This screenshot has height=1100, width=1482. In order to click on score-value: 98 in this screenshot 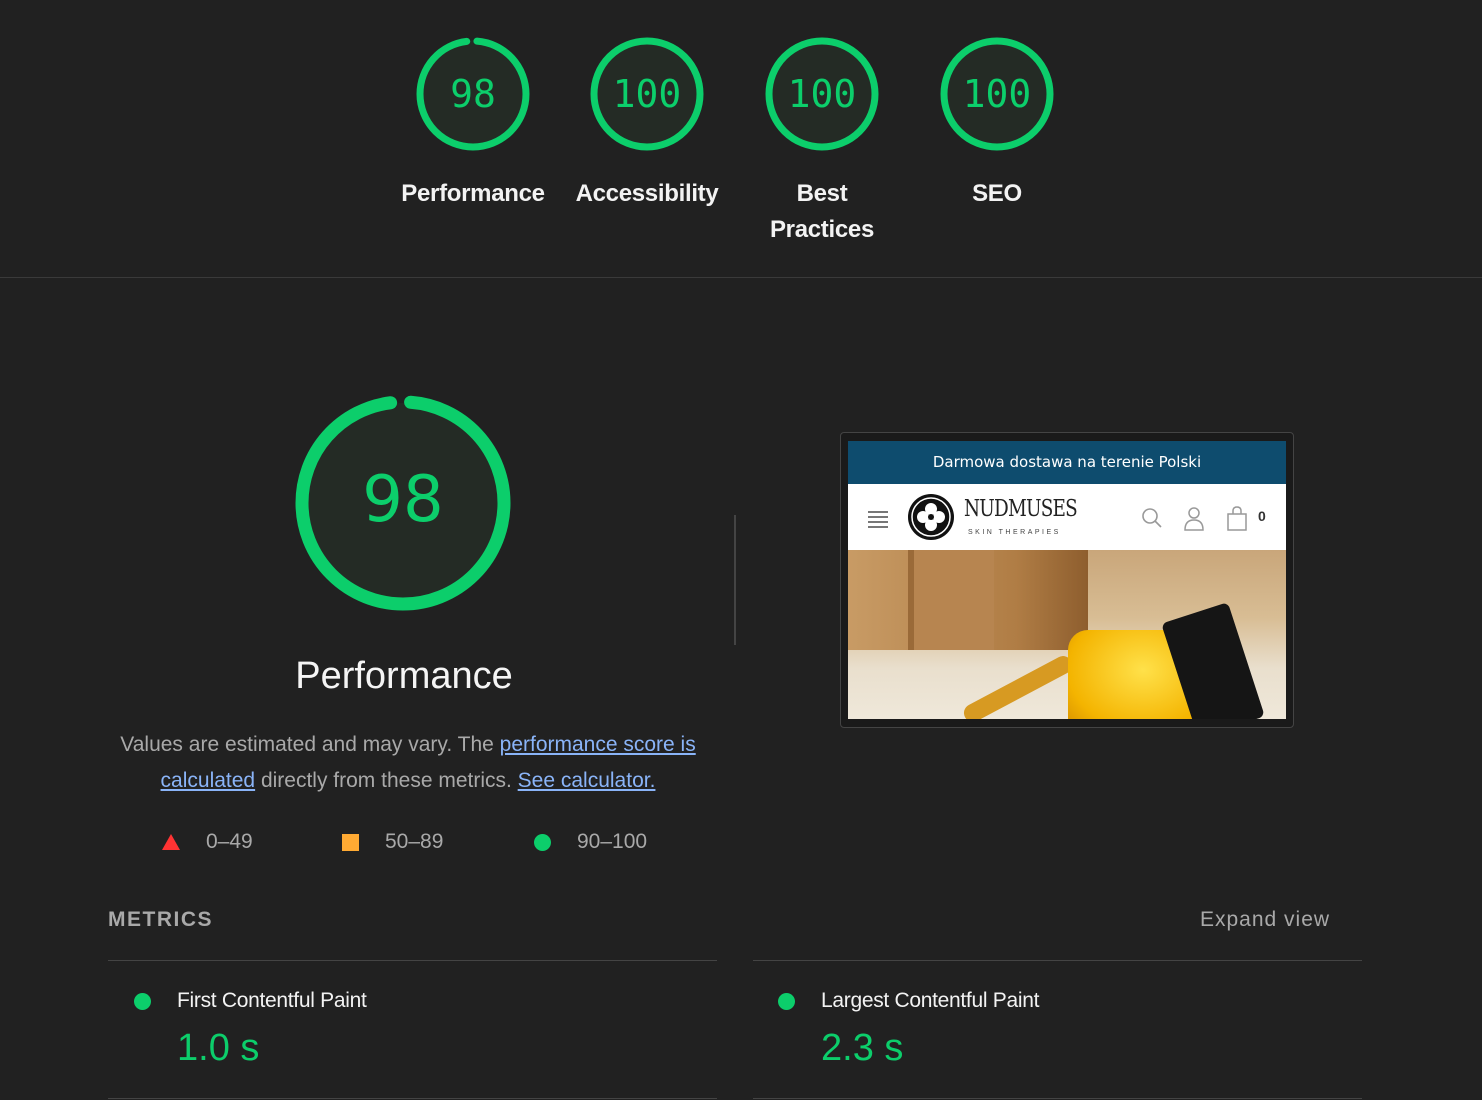, I will do `click(473, 94)`.